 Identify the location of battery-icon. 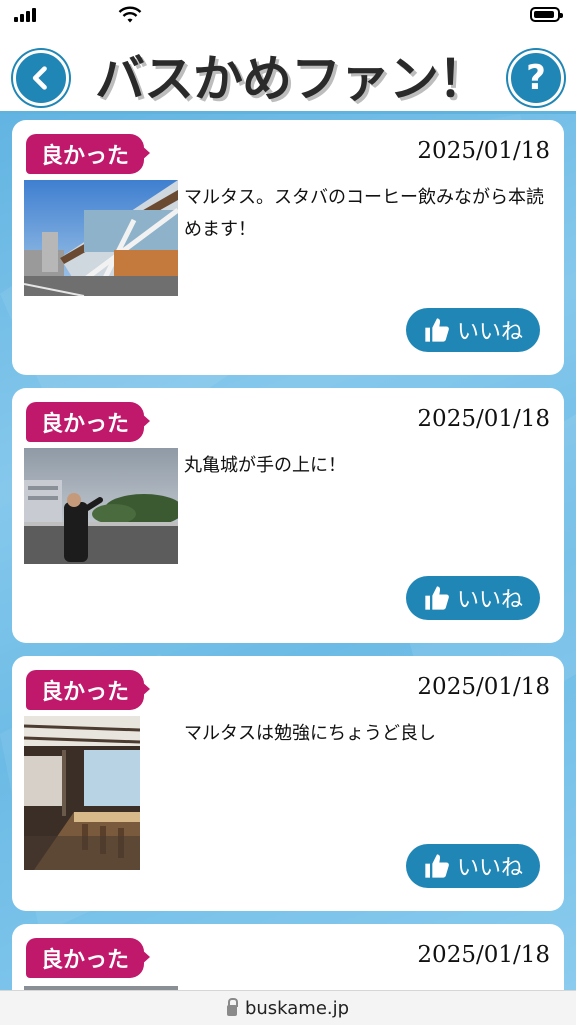
(546, 14).